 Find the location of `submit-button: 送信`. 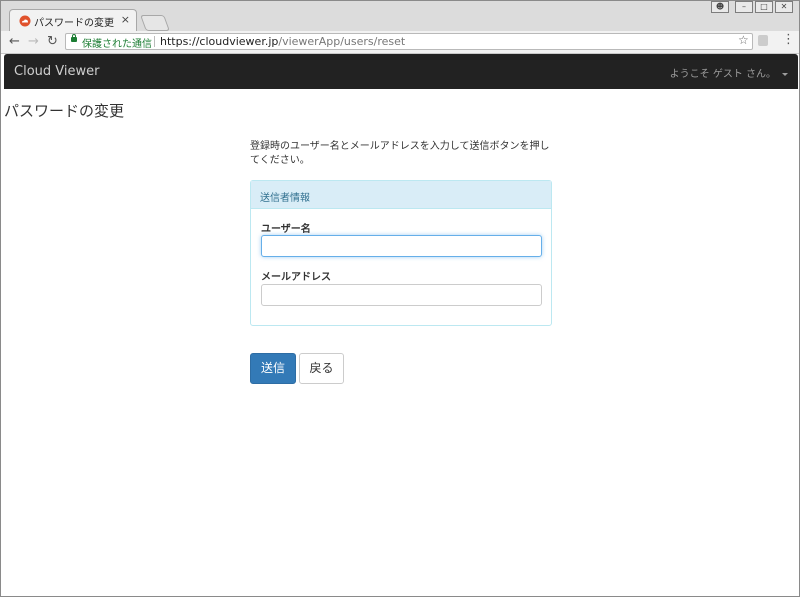

submit-button: 送信 is located at coordinates (273, 368).